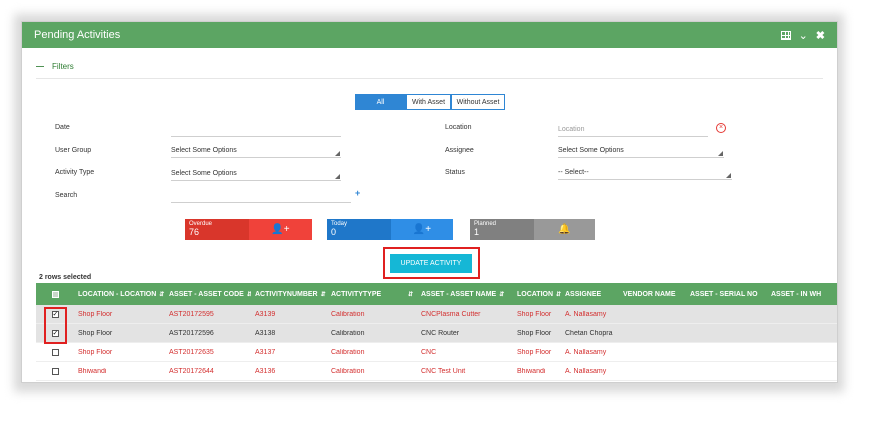 The height and width of the screenshot is (423, 879). Describe the element at coordinates (191, 371) in the screenshot. I see `table-cell: AST20172644` at that location.